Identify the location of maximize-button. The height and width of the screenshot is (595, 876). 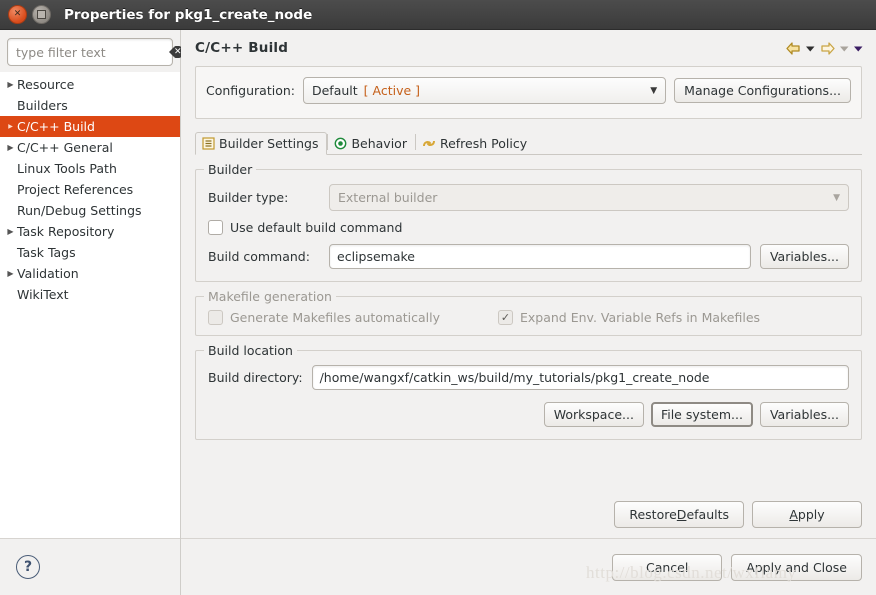
(41, 14).